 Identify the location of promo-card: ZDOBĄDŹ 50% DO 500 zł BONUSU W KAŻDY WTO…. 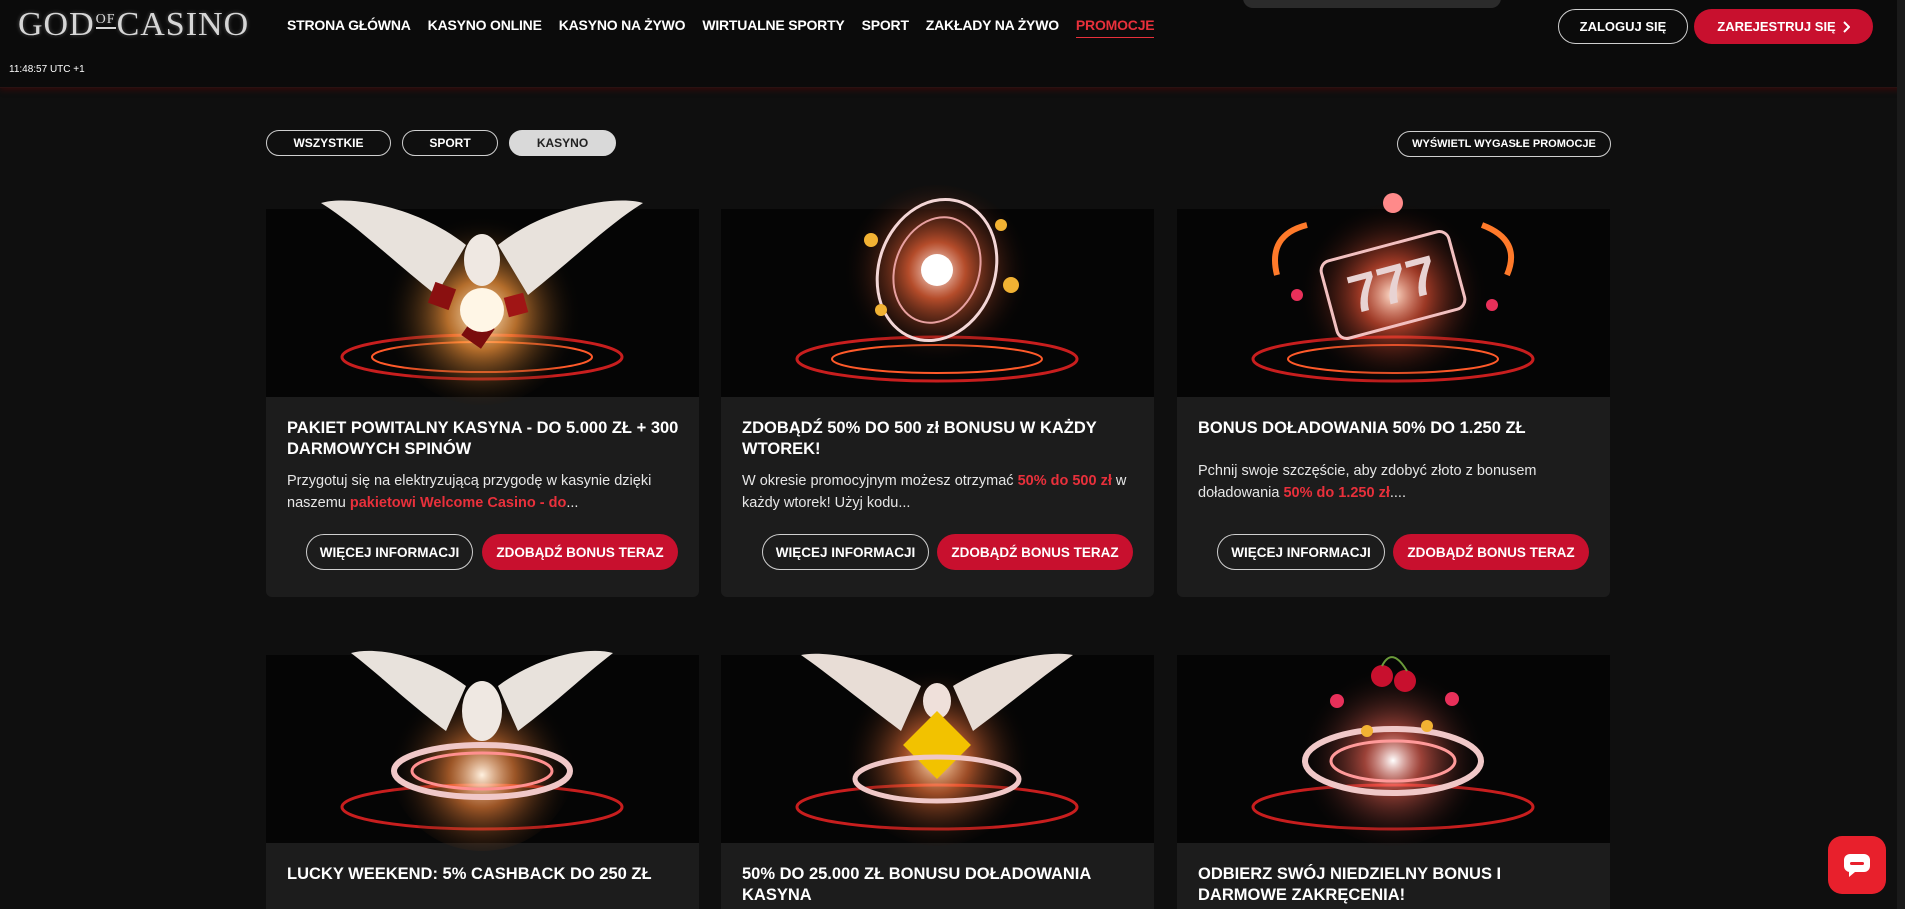
(937, 391).